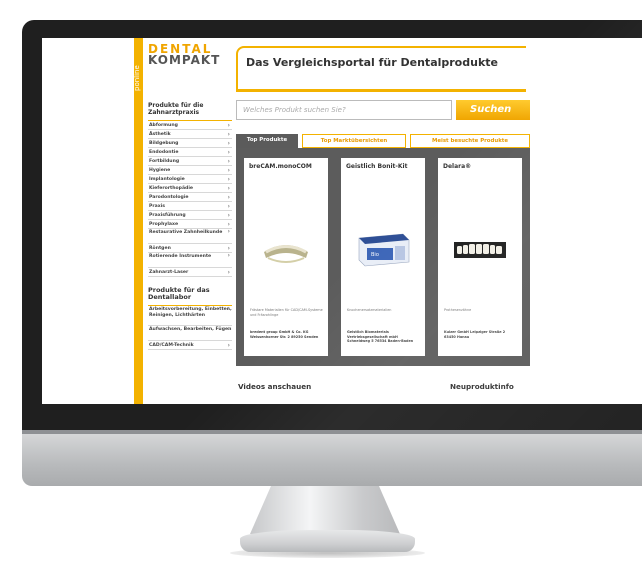 Image resolution: width=642 pixels, height=570 pixels. I want to click on tab-meist-besuchte-produkte: Meist besuchte Produkte, so click(470, 141).